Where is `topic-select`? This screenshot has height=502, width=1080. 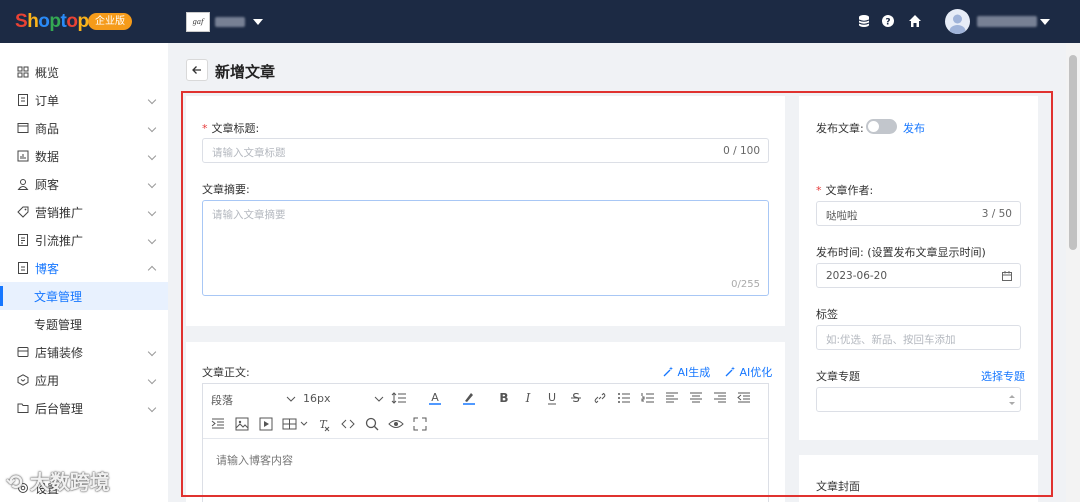 topic-select is located at coordinates (918, 399).